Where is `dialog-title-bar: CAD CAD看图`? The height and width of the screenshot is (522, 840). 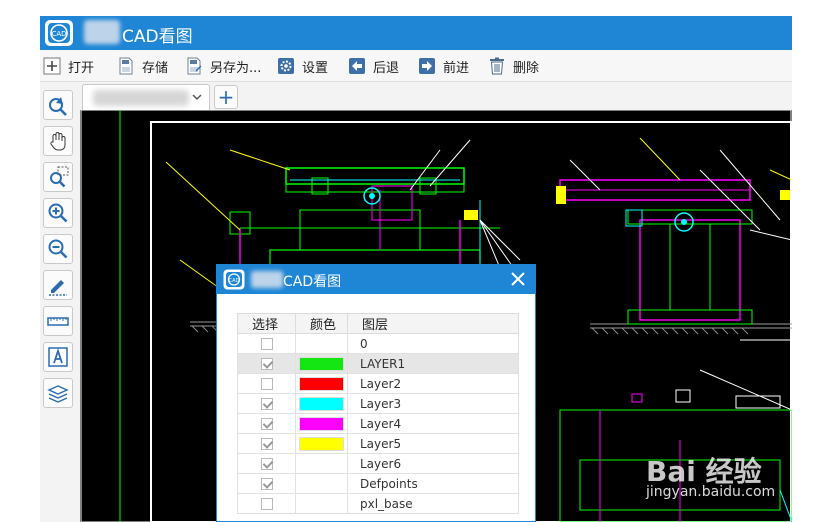 dialog-title-bar: CAD CAD看图 is located at coordinates (376, 279).